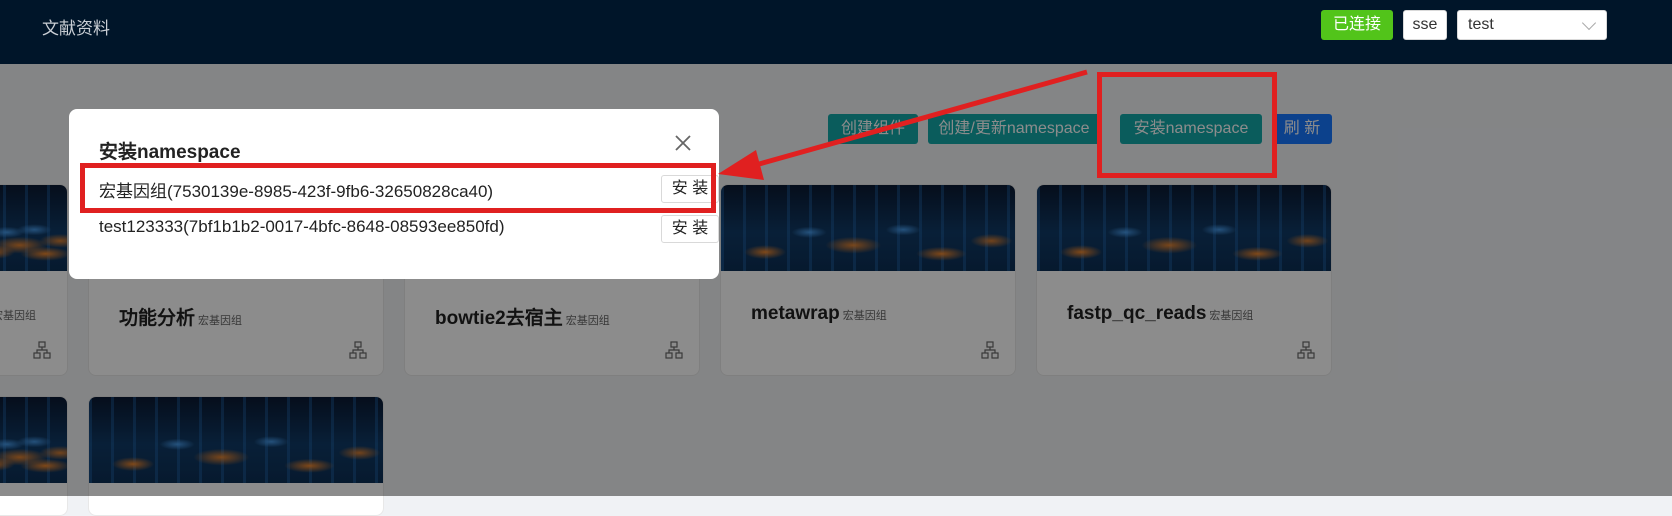  I want to click on annotation-arrow, so click(903, 124).